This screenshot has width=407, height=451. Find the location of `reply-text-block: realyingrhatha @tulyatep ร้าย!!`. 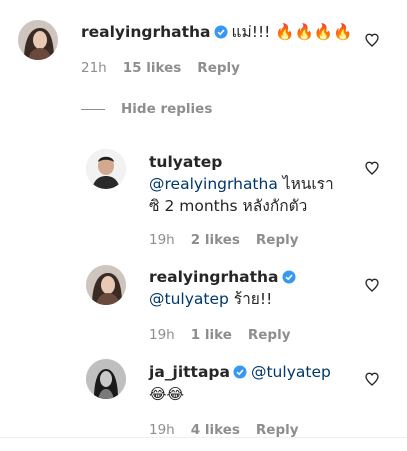

reply-text-block: realyingrhatha @tulyatep ร้าย!! is located at coordinates (256, 288).